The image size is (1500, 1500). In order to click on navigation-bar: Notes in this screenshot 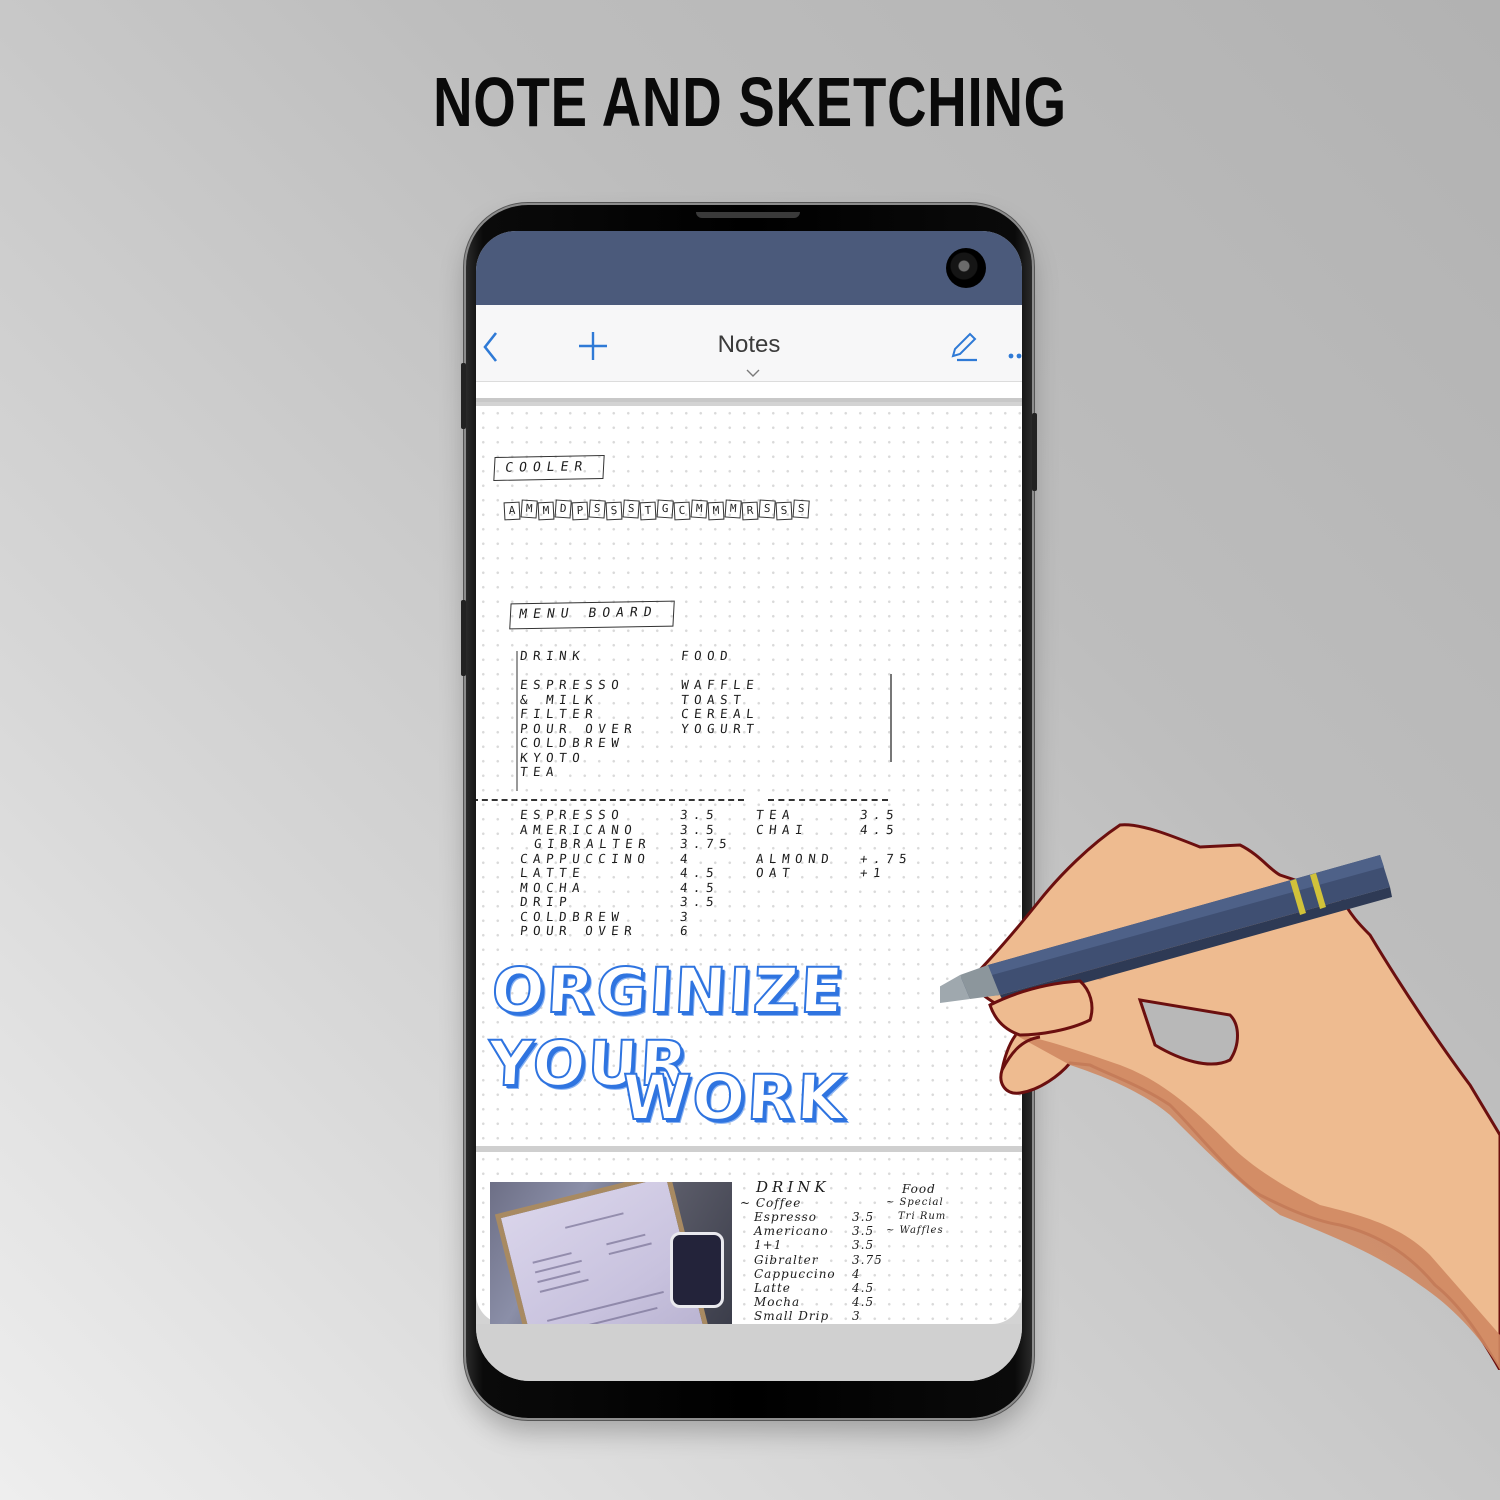, I will do `click(749, 343)`.